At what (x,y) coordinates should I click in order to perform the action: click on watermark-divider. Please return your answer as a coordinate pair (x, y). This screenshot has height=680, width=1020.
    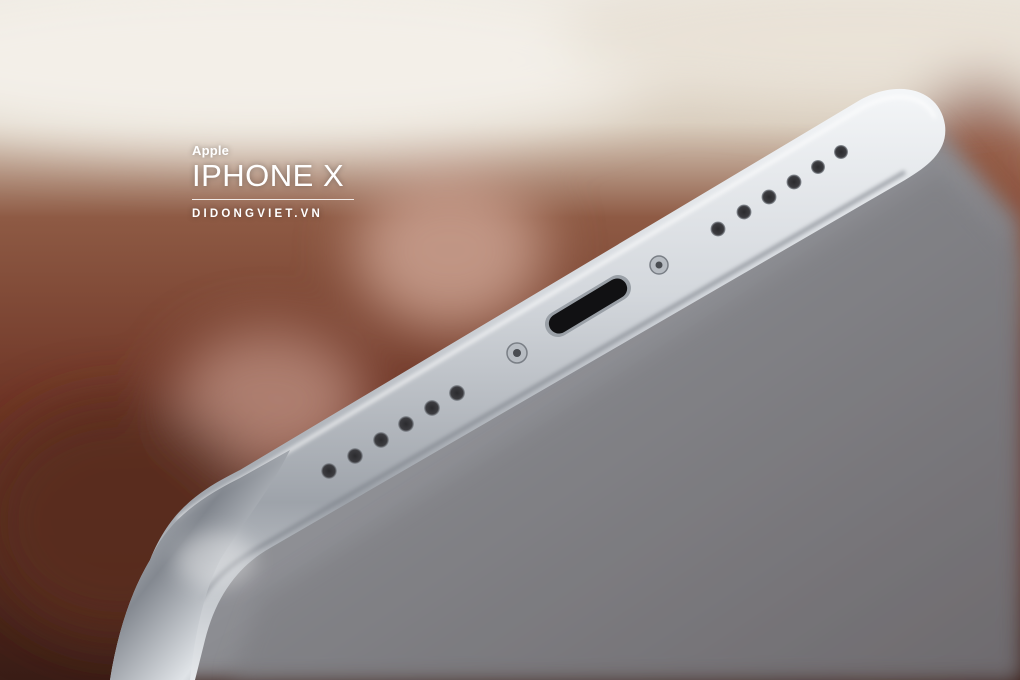
    Looking at the image, I should click on (273, 199).